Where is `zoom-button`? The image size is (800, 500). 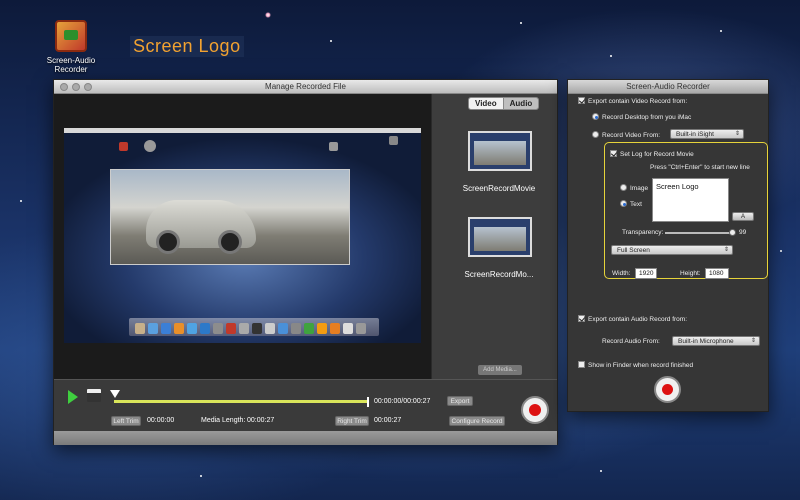 zoom-button is located at coordinates (88, 87).